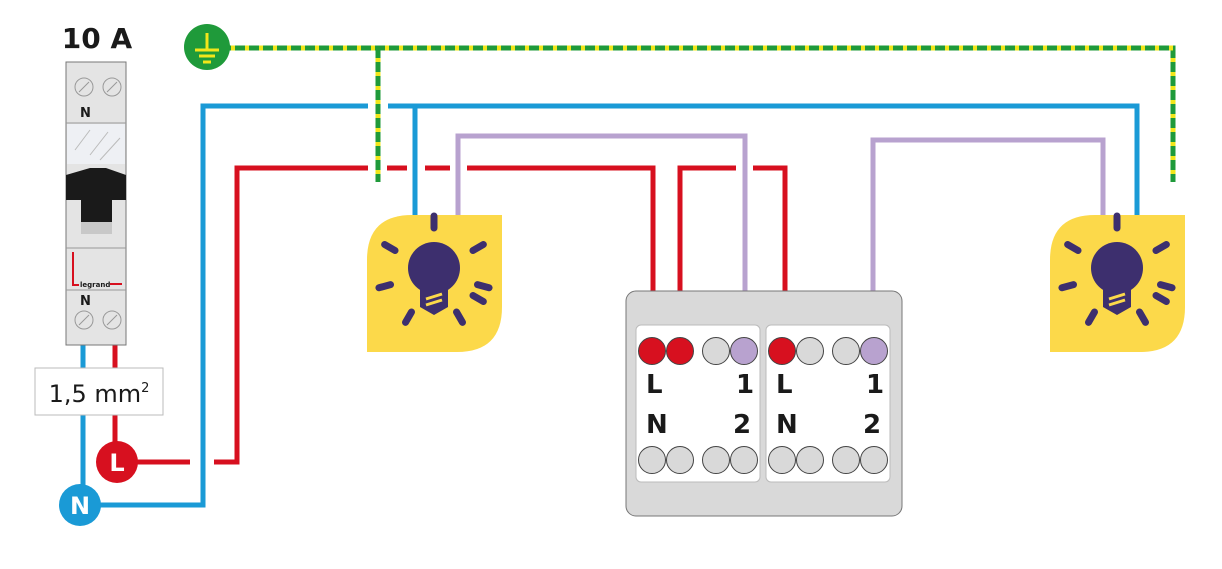  I want to click on breaker-brand: legrand, so click(95, 285).